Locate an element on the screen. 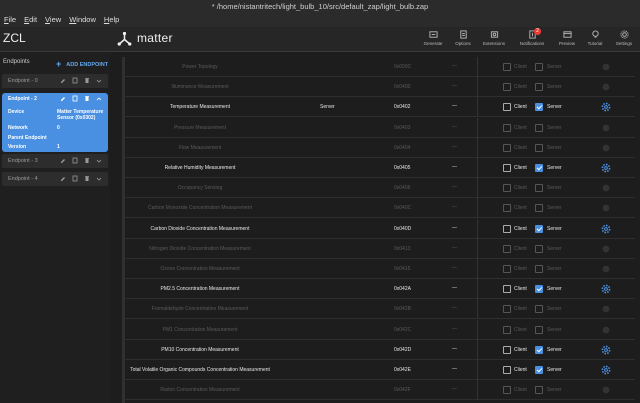  endpoint-0-card: Endpoint - 0 is located at coordinates (55, 81).